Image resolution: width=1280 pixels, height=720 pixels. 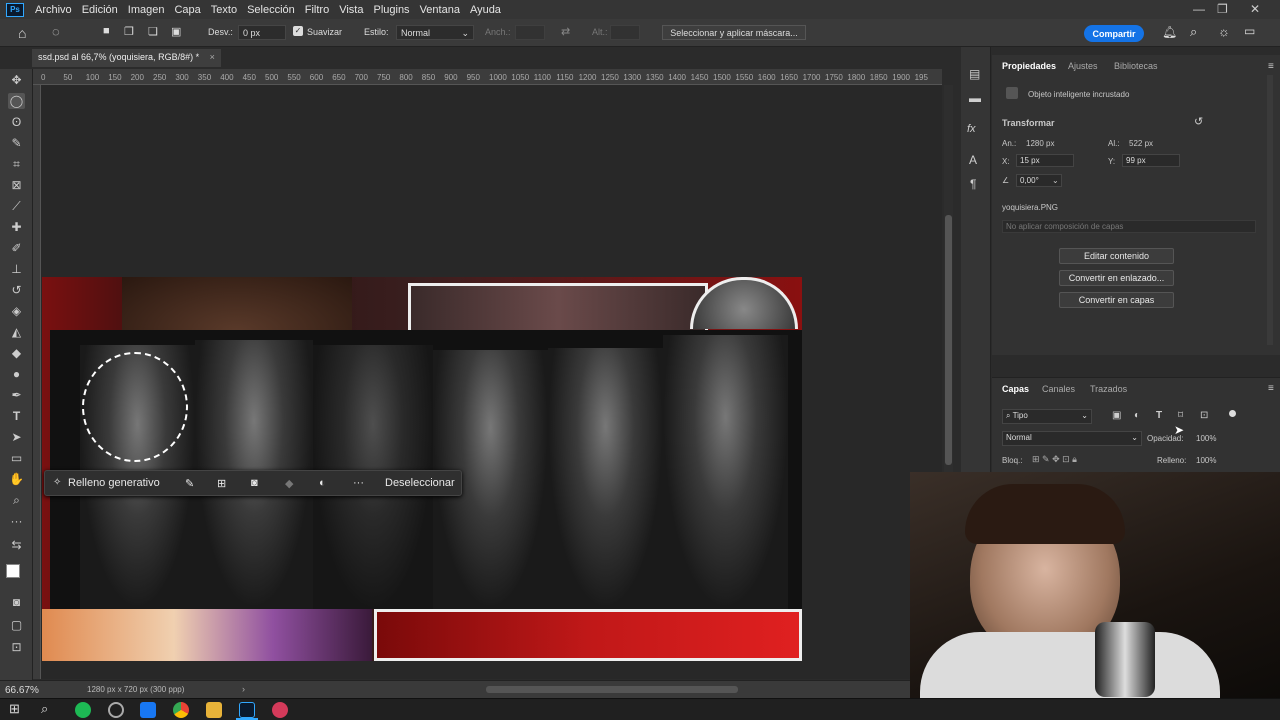 I want to click on vertical-scrollbar, so click(x=948, y=280).